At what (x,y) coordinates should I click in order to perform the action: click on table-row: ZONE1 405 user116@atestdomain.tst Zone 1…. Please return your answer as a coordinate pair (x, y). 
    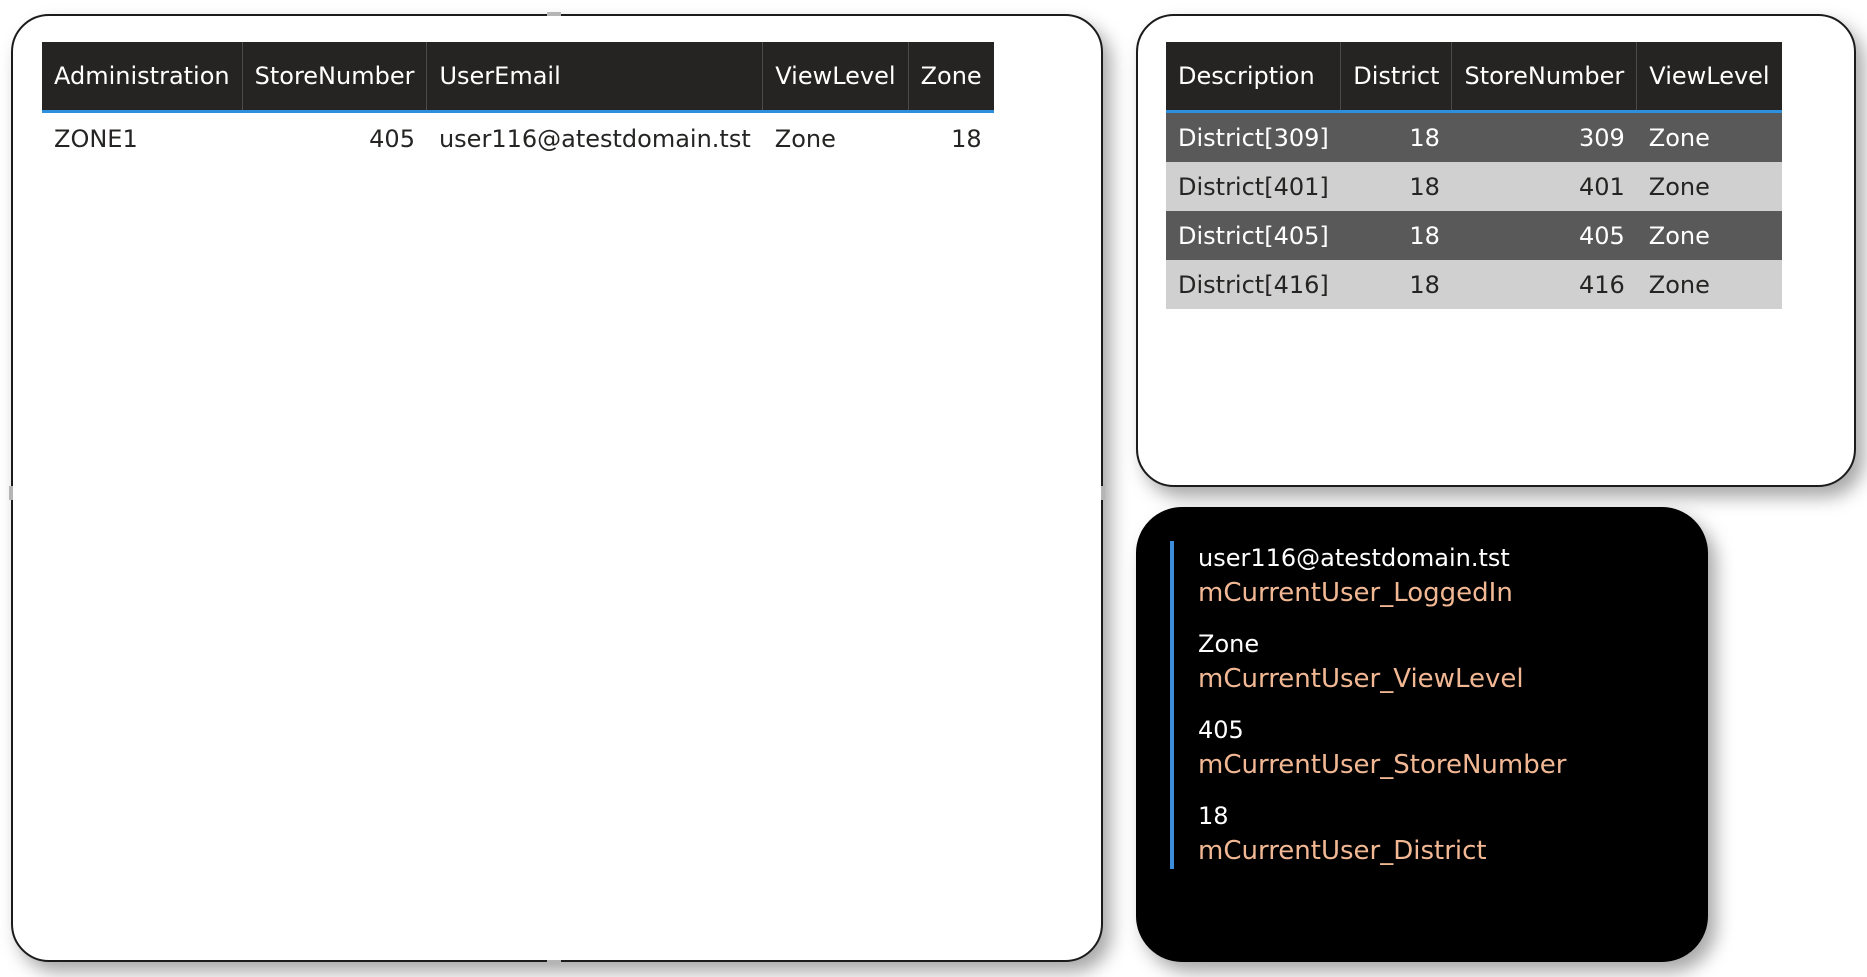
    Looking at the image, I should click on (518, 139).